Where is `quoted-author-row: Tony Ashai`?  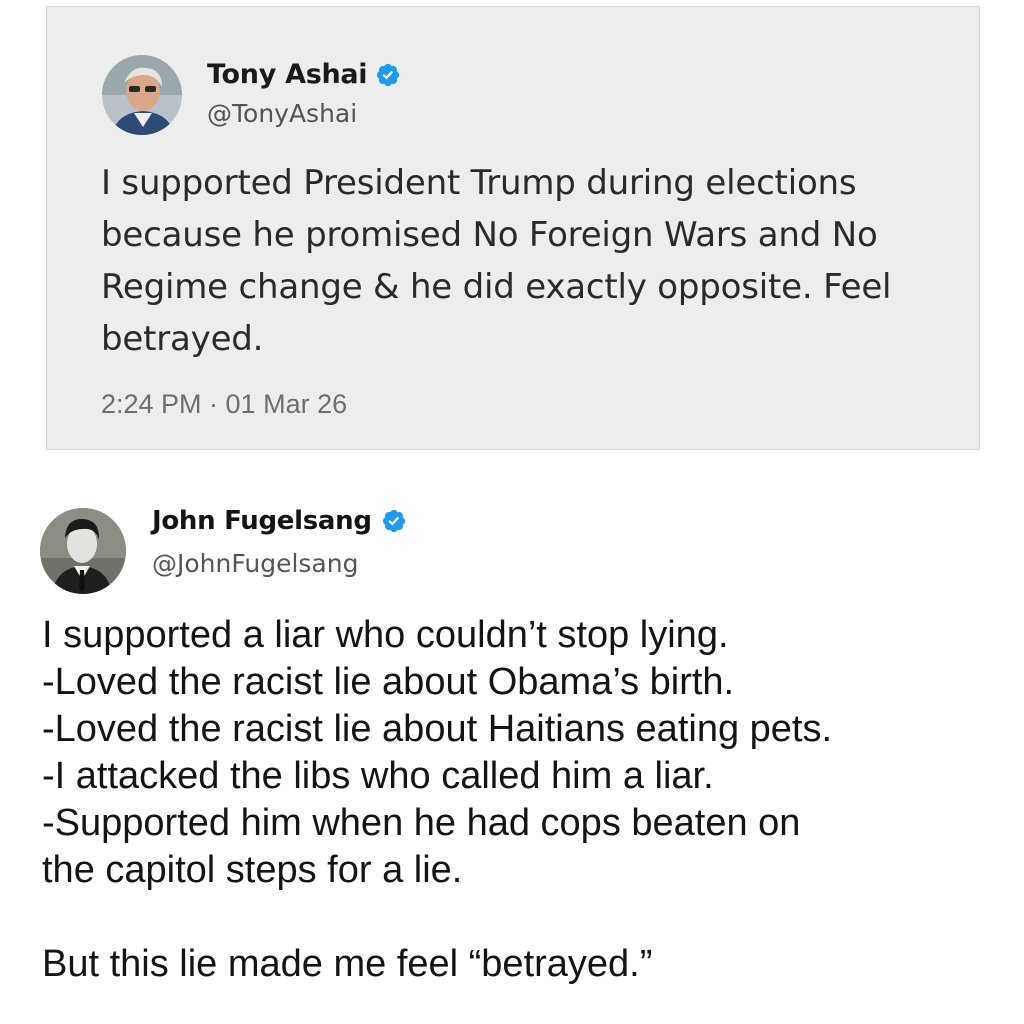
quoted-author-row: Tony Ashai is located at coordinates (304, 74).